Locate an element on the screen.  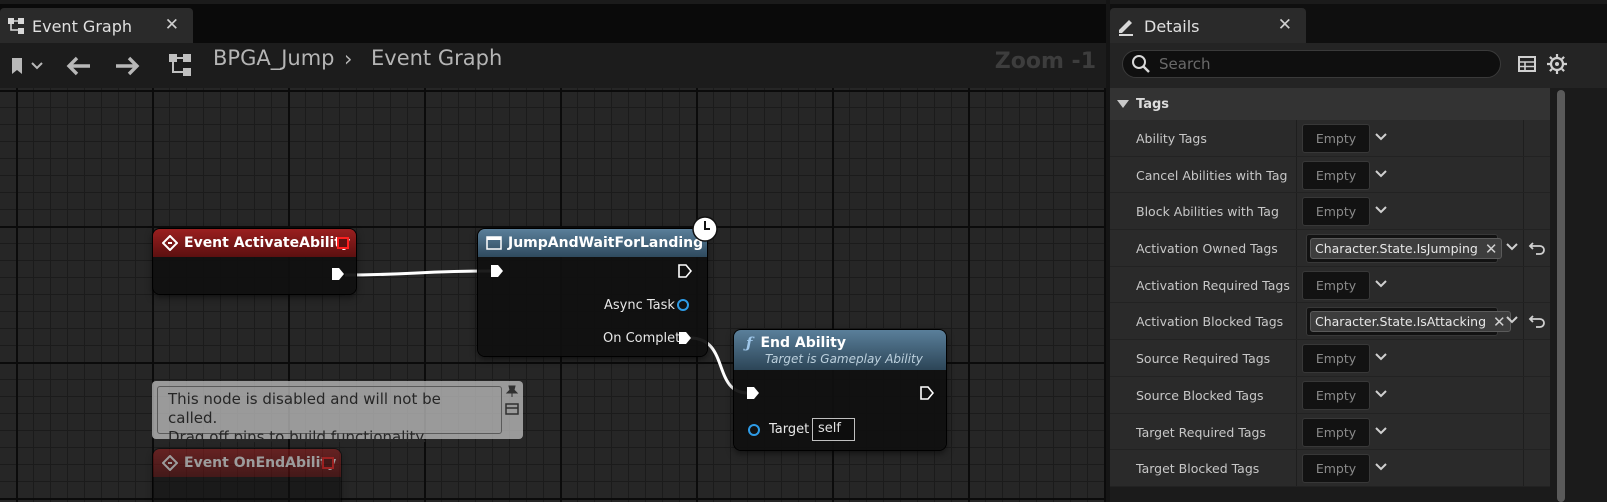
details-close-icon: ✕ is located at coordinates (1285, 25).